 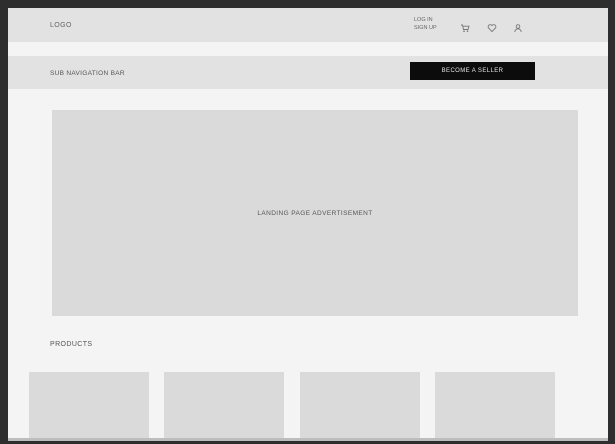 What do you see at coordinates (518, 26) in the screenshot?
I see `user-icon` at bounding box center [518, 26].